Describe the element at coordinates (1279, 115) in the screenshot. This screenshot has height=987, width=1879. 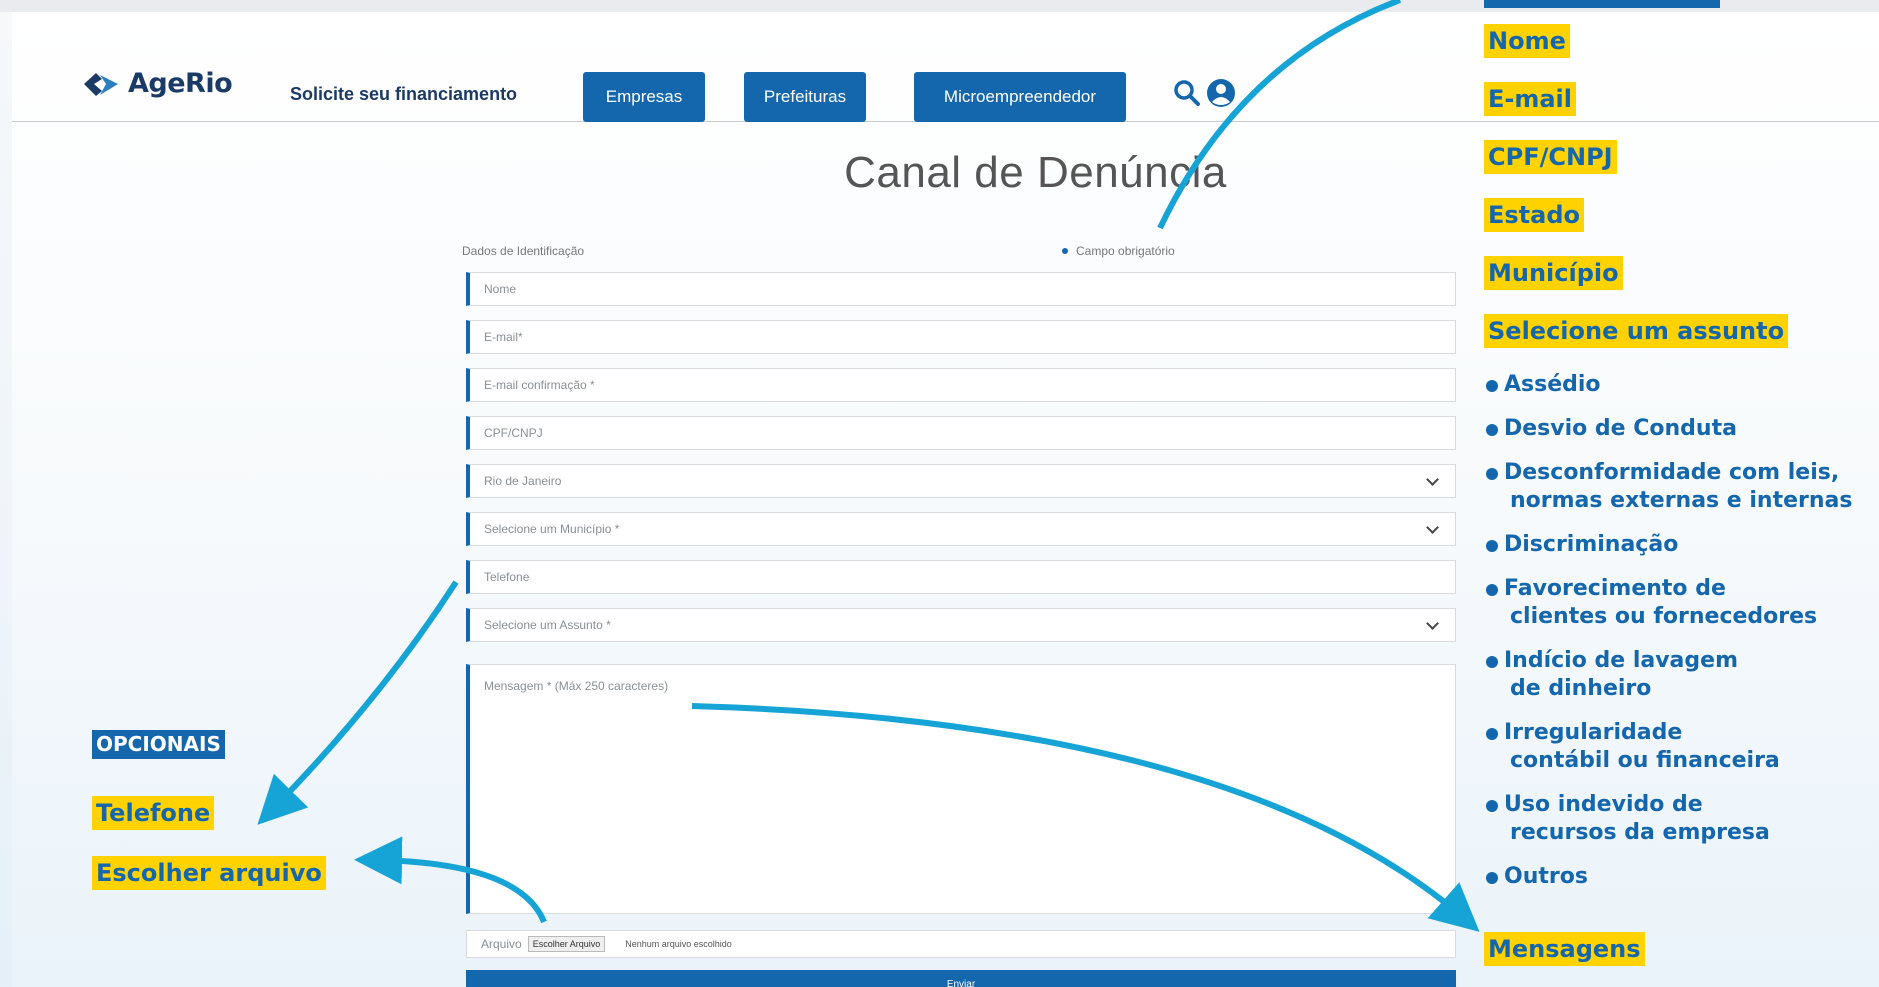
I see `arrow-required` at that location.